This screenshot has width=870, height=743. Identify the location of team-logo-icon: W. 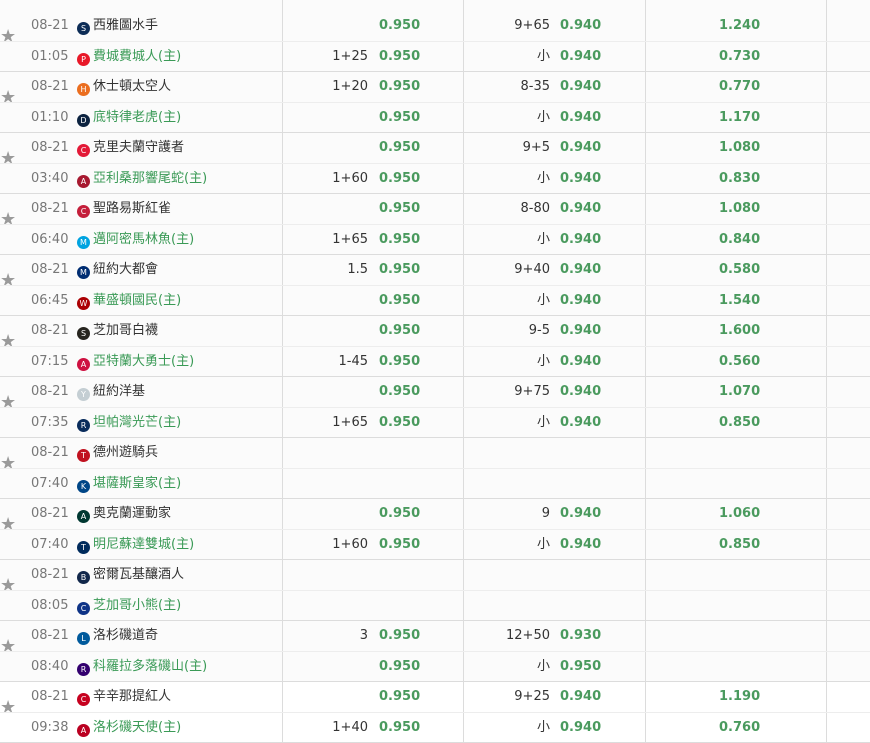
(83, 303).